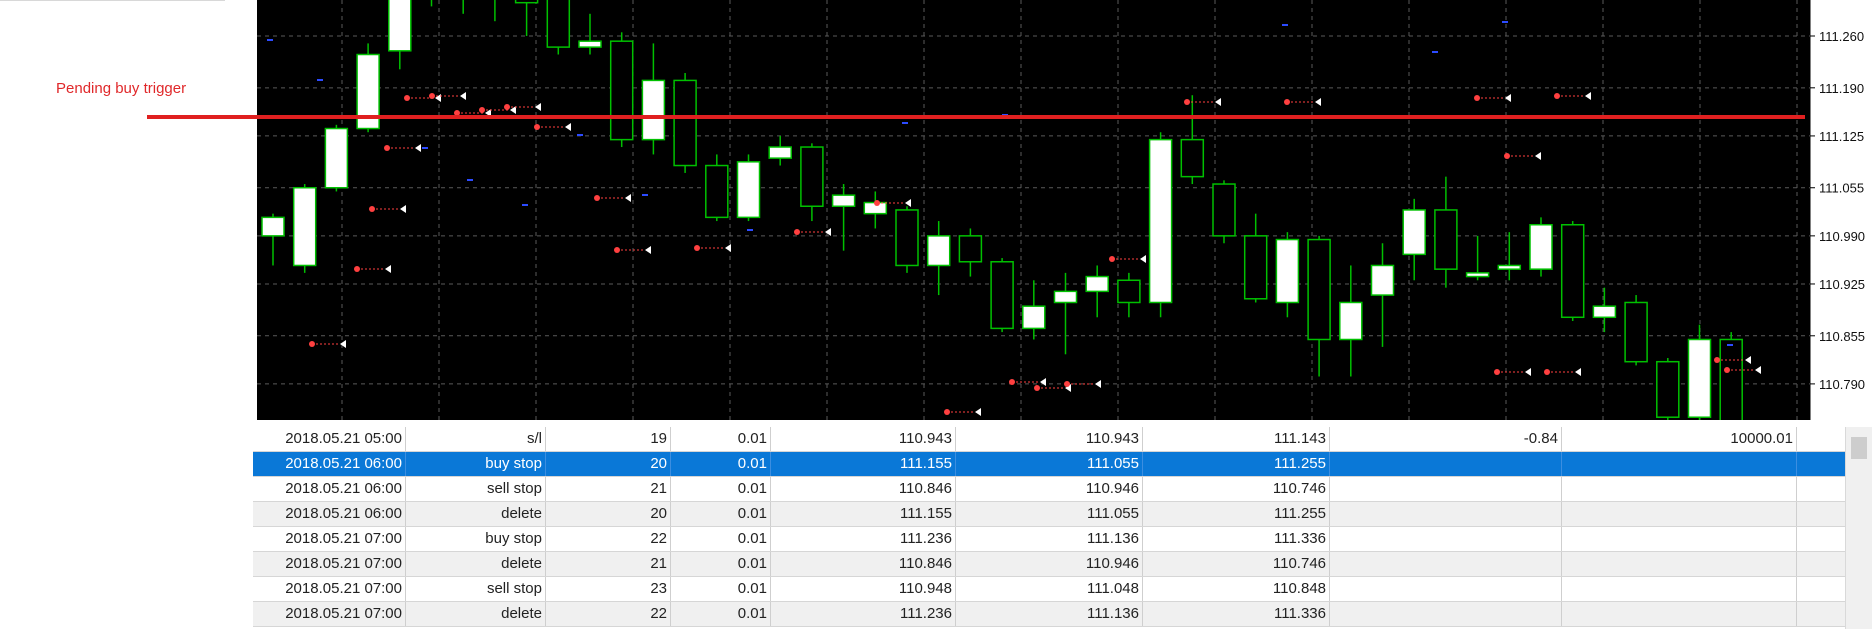 The image size is (1872, 629). I want to click on price-tick-label: 110.855, so click(1842, 336).